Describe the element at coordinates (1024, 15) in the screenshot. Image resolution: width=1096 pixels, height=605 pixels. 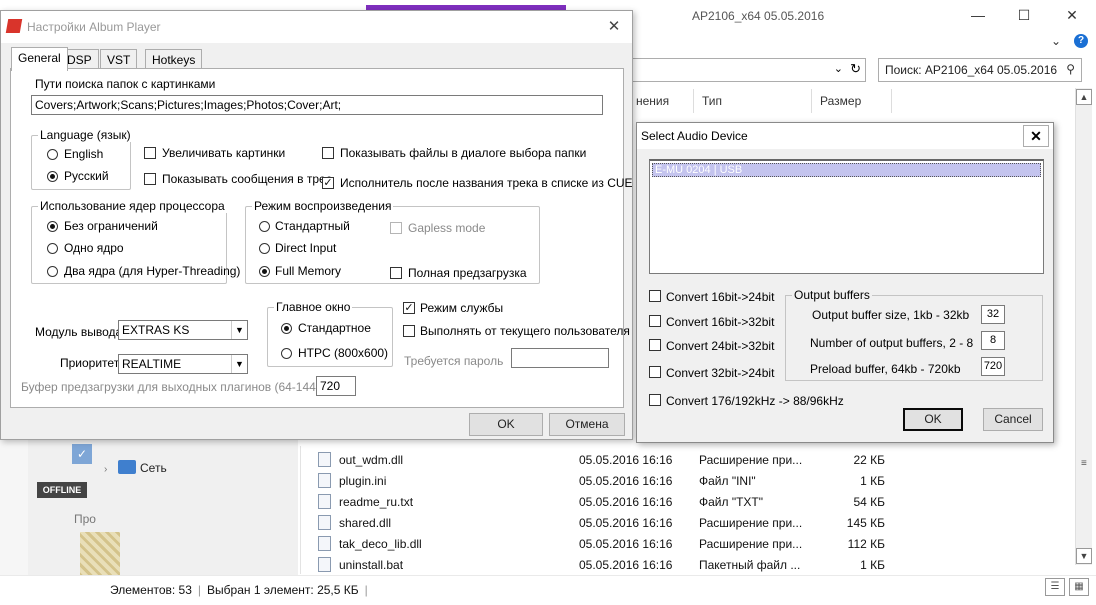
I see `maximize-icon: ☐` at that location.